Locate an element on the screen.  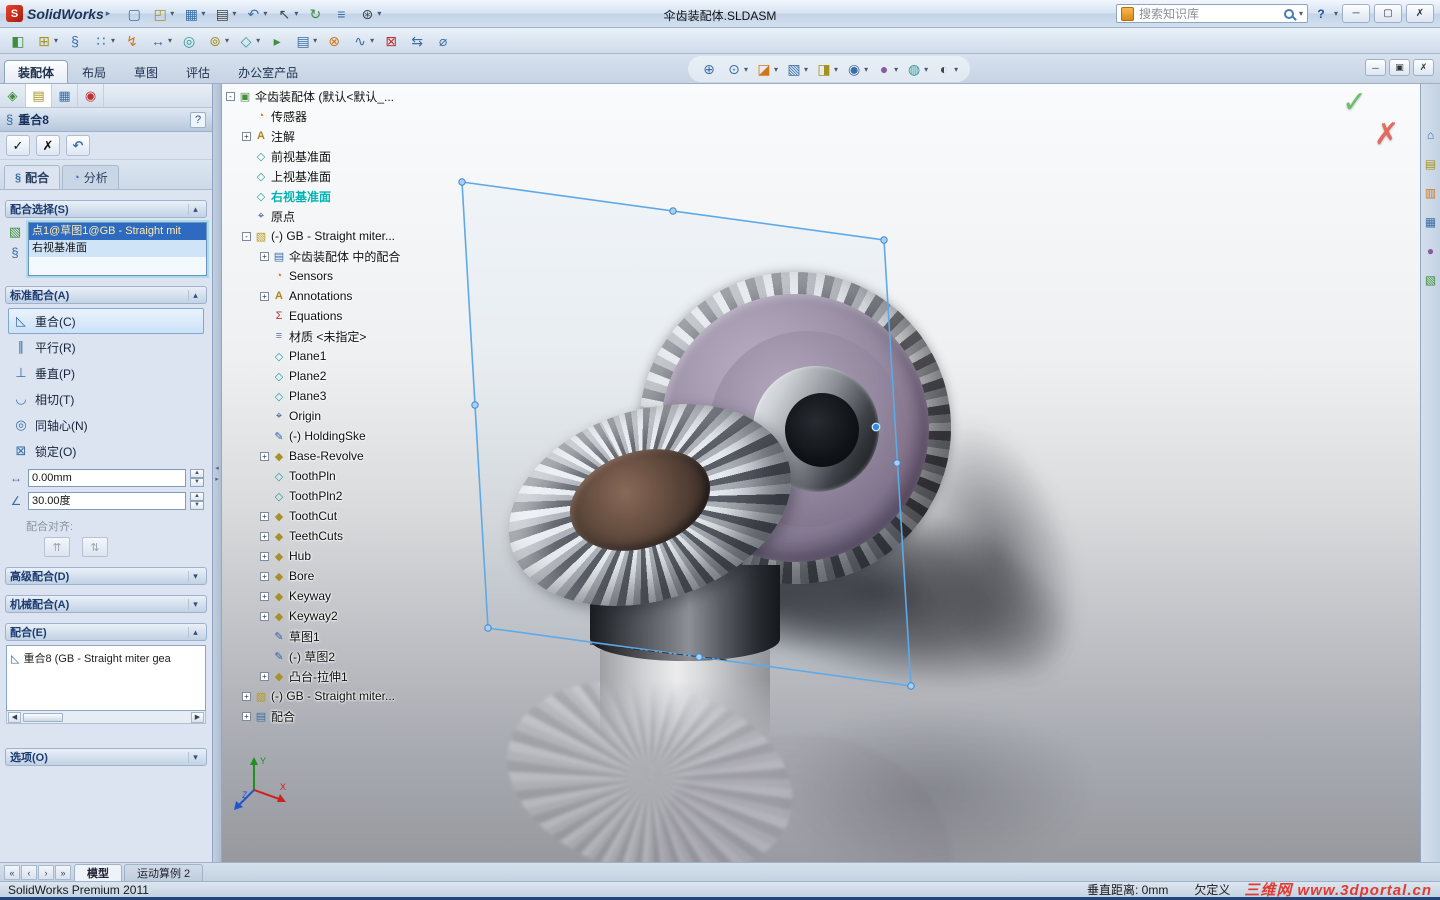
section-header-advanced-mates: 高级配合(D) ▾ is located at coordinates (106, 576).